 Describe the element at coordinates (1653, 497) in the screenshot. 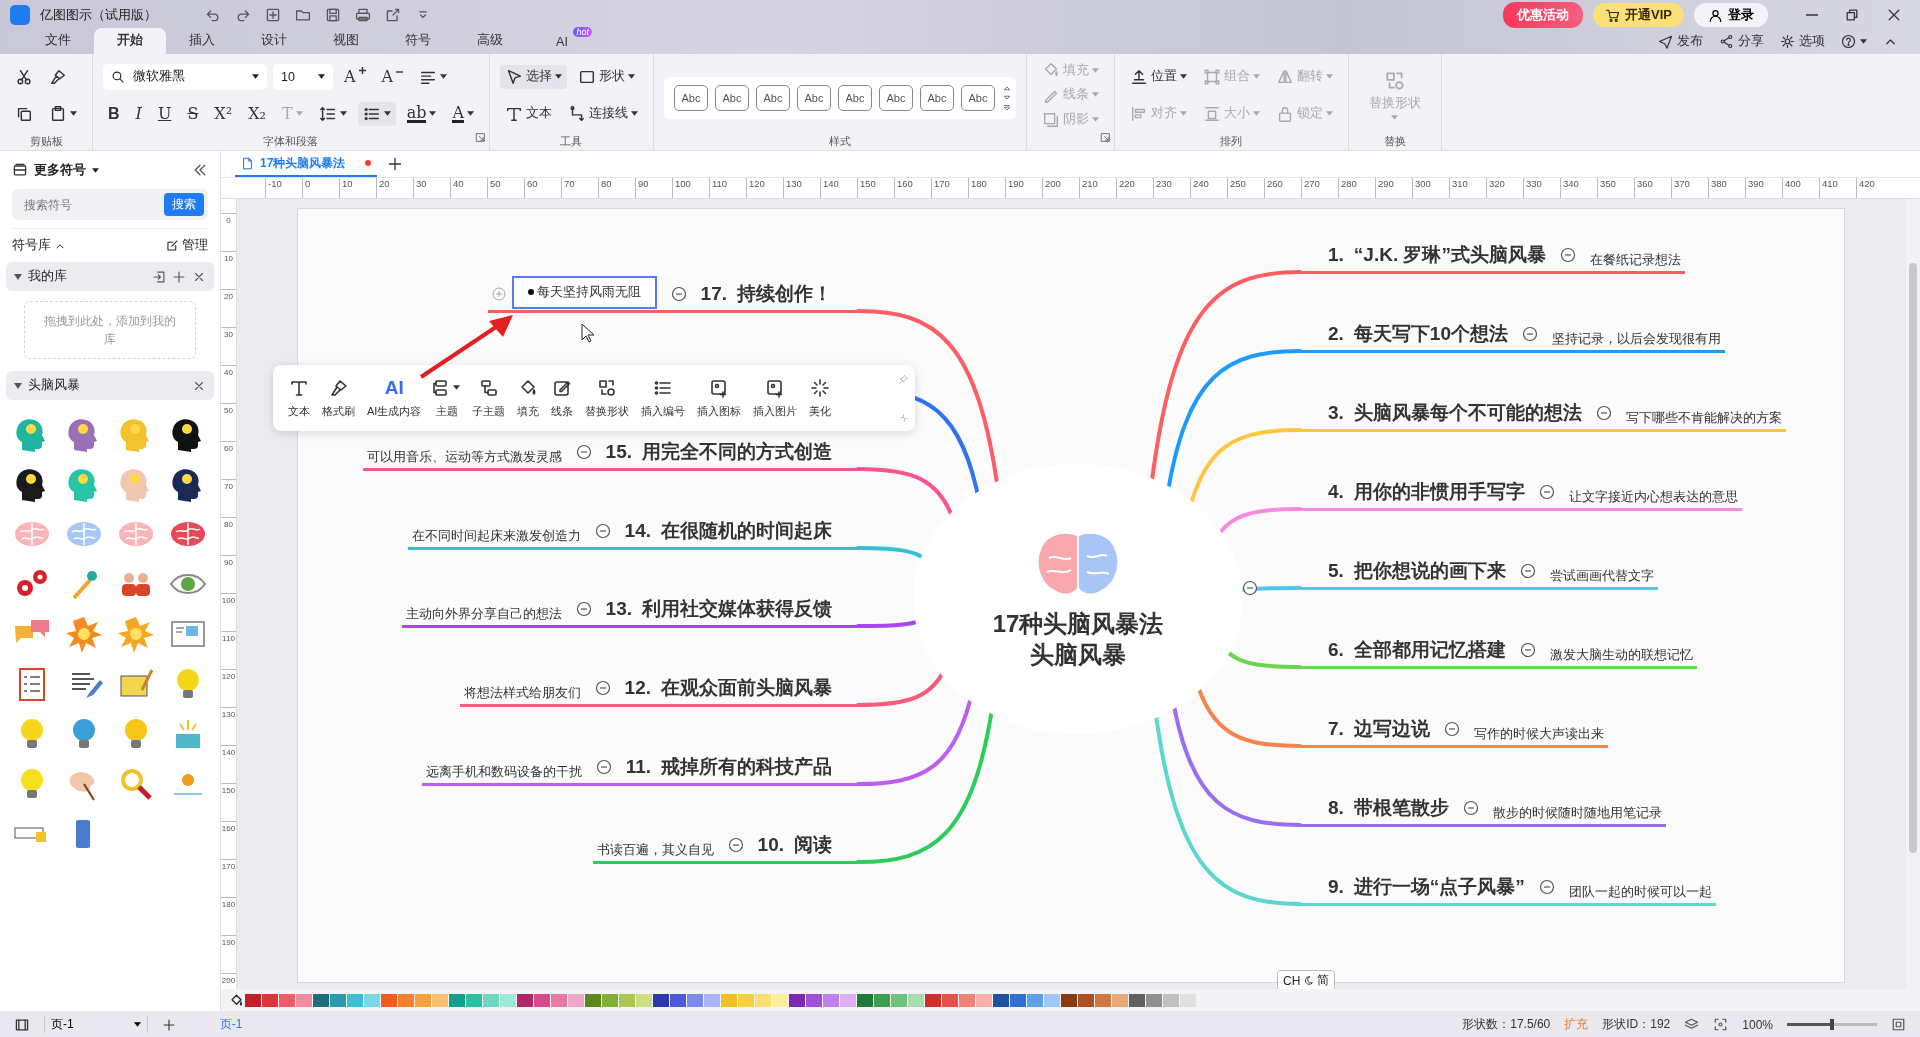

I see `subtopic-text: 让文字接近内心想表达的意思` at that location.